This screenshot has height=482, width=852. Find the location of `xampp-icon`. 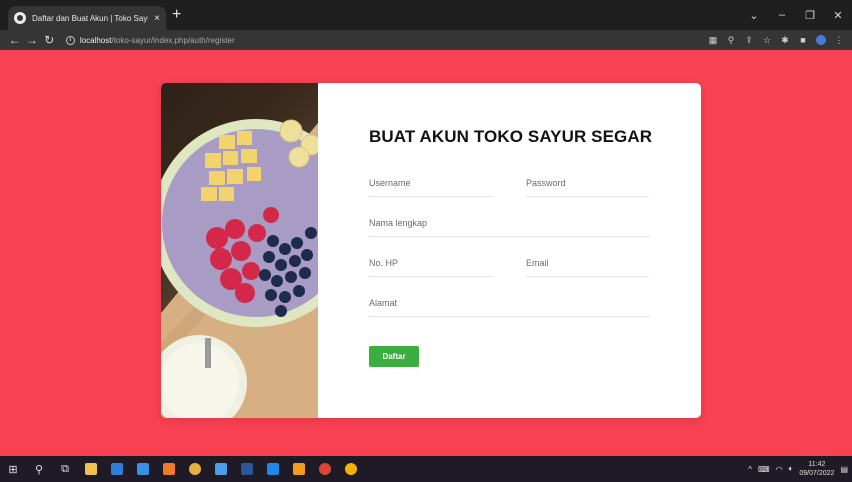

xampp-icon is located at coordinates (169, 469).